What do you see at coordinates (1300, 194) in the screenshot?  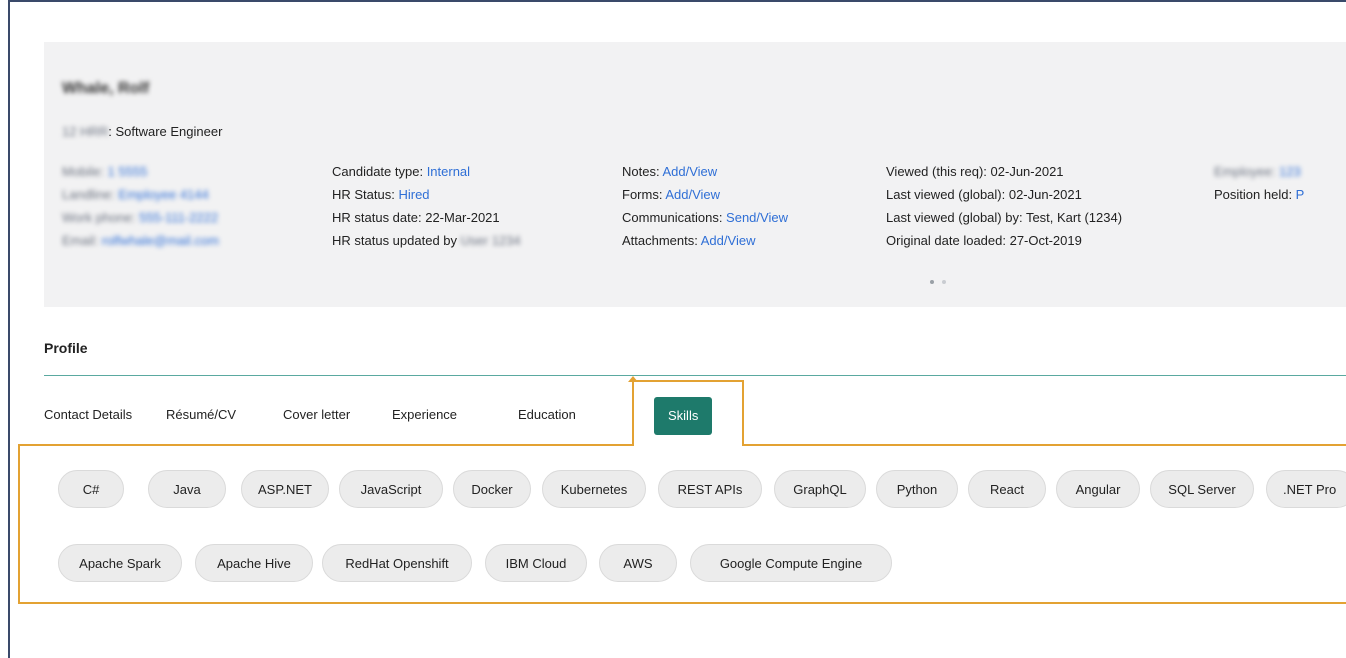 I see `position-held-link: P` at bounding box center [1300, 194].